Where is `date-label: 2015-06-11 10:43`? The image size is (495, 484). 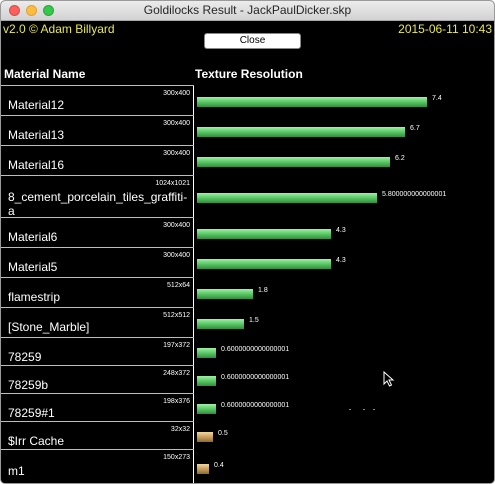
date-label: 2015-06-11 10:43 is located at coordinates (445, 29).